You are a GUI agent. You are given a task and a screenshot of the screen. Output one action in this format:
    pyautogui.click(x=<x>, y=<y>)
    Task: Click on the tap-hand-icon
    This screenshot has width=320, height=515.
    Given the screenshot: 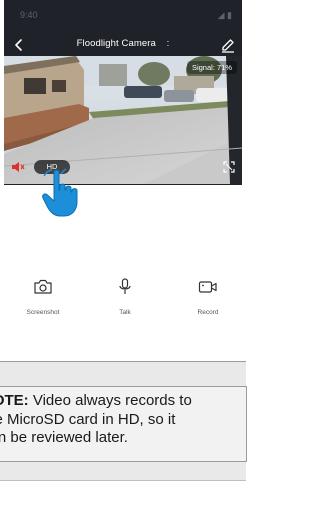 What is the action you would take?
    pyautogui.click(x=60, y=192)
    